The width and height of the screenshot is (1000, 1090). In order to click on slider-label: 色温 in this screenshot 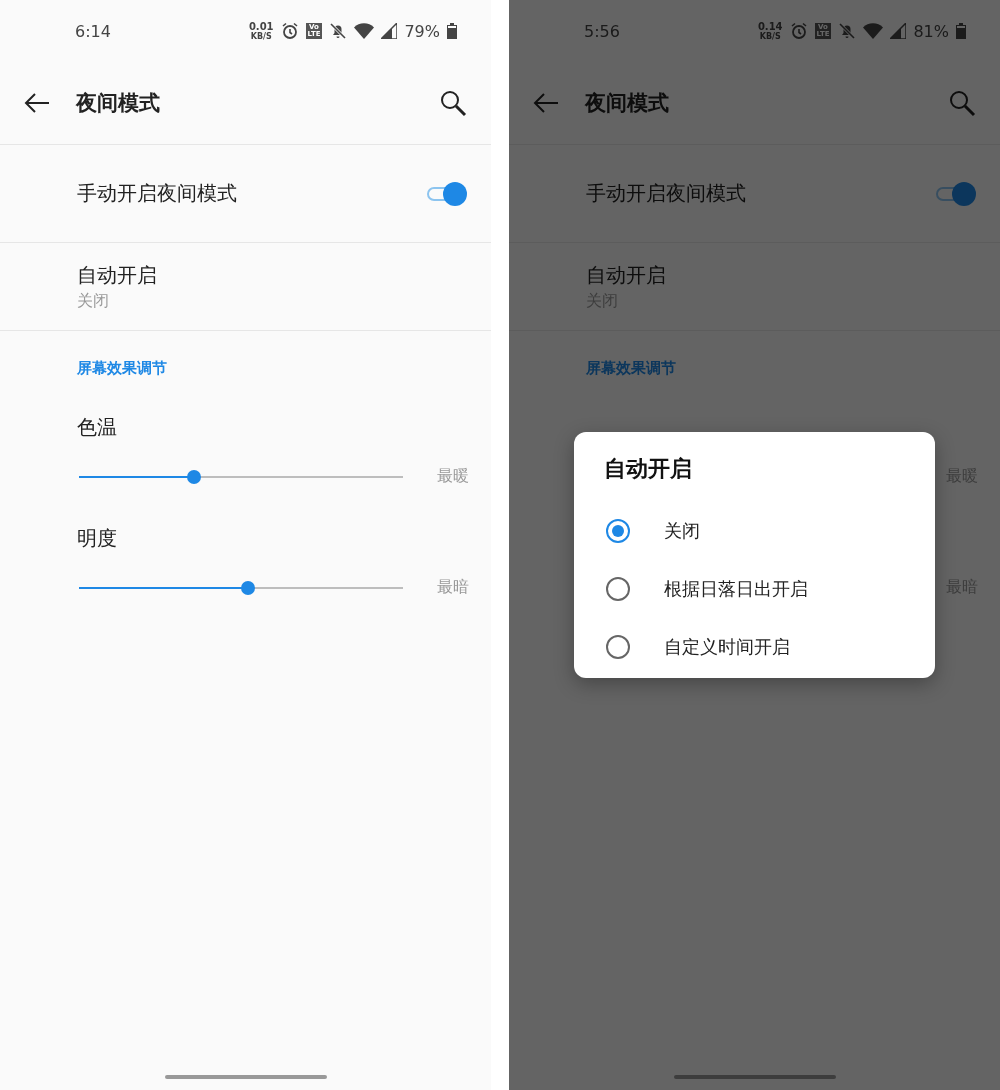, I will do `click(97, 427)`.